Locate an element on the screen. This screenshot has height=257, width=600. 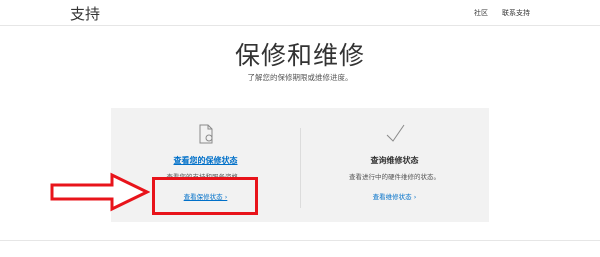
page-subtitle: 了解您的保修期限或维修进度。 is located at coordinates (300, 77).